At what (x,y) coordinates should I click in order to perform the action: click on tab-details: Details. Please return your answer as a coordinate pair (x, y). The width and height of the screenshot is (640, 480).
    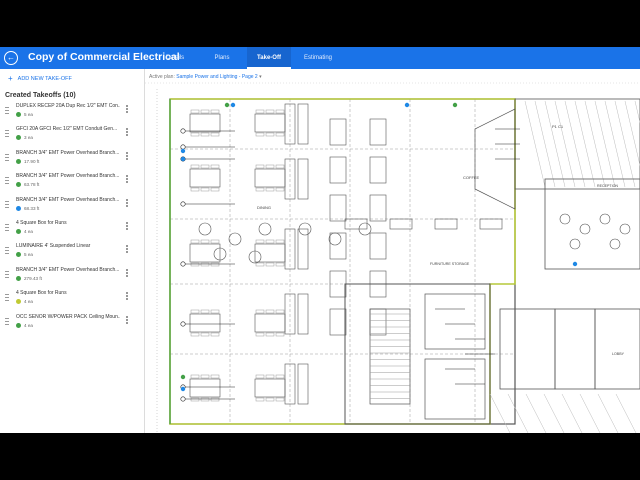
    Looking at the image, I should click on (175, 58).